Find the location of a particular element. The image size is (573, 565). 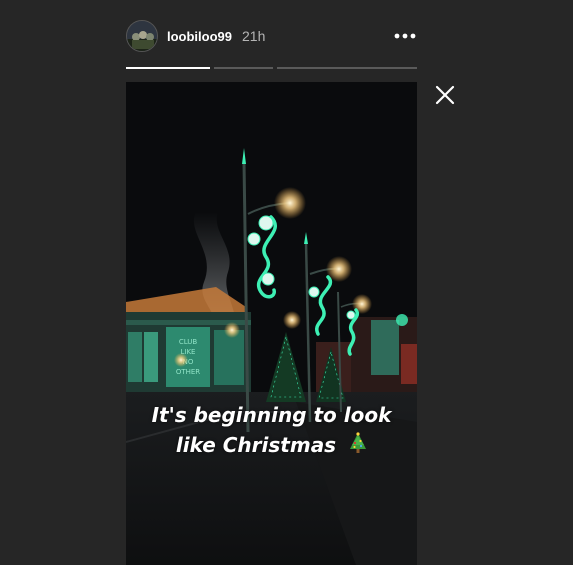

profile-avatar is located at coordinates (142, 36).